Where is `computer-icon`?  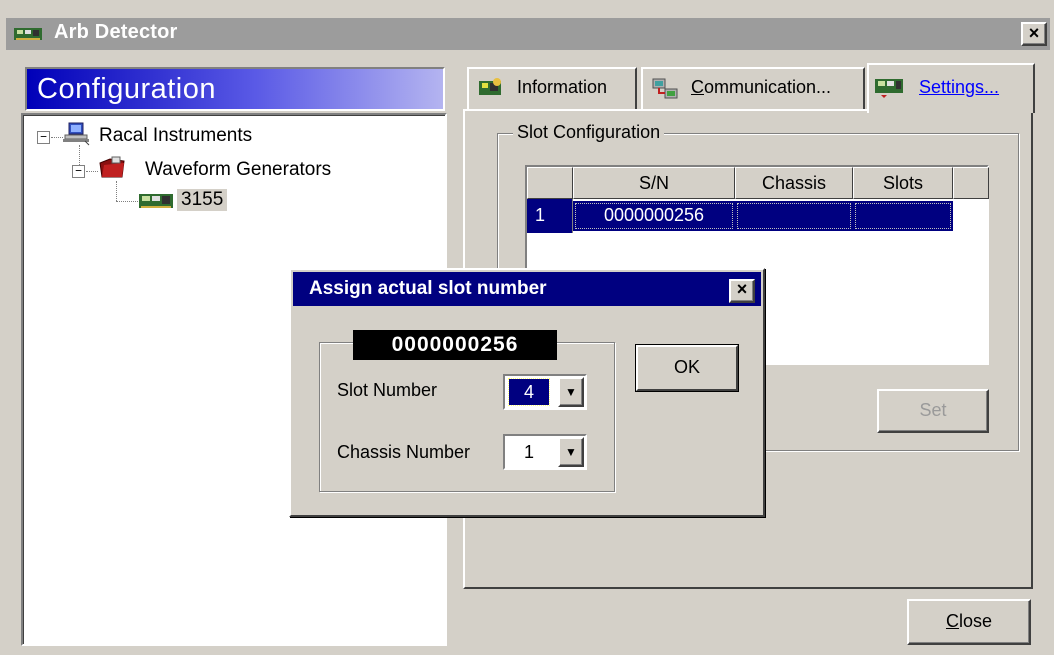 computer-icon is located at coordinates (78, 134).